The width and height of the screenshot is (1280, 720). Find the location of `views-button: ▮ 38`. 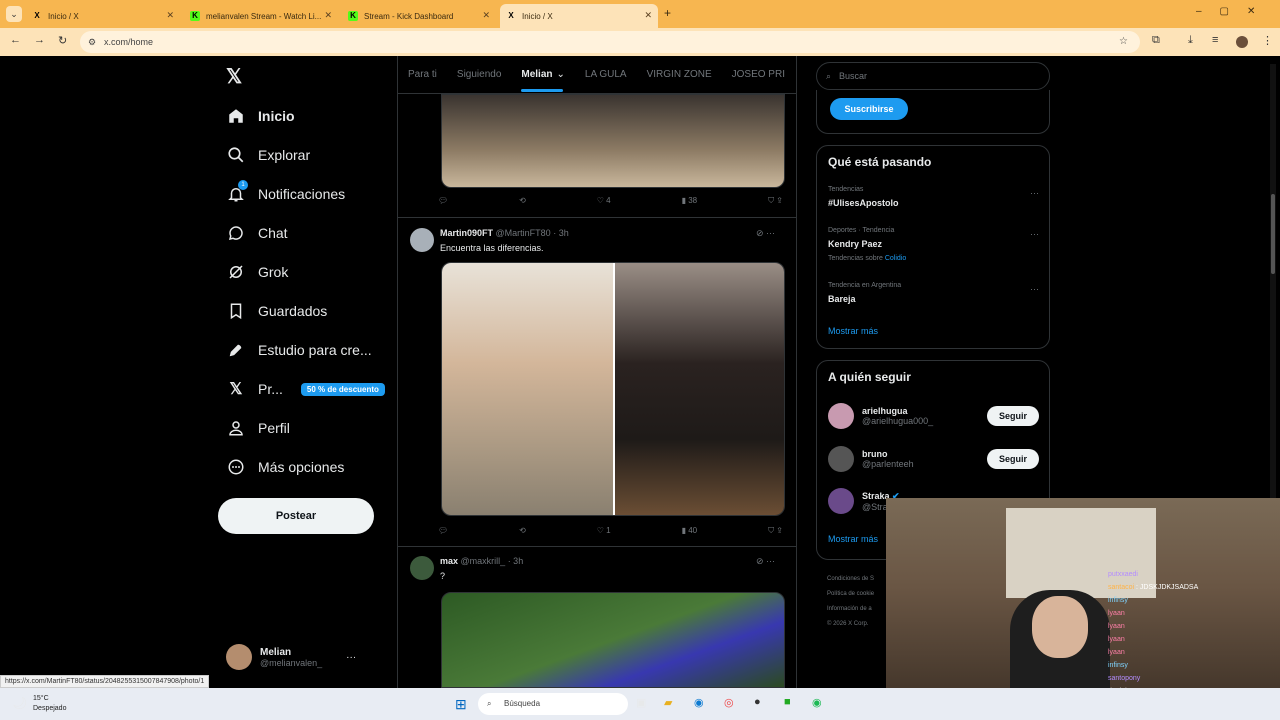

views-button: ▮ 38 is located at coordinates (690, 201).